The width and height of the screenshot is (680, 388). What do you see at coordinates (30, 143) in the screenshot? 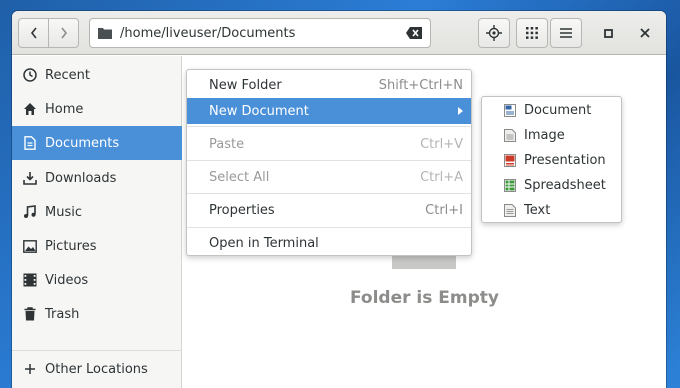
I see `document-icon` at bounding box center [30, 143].